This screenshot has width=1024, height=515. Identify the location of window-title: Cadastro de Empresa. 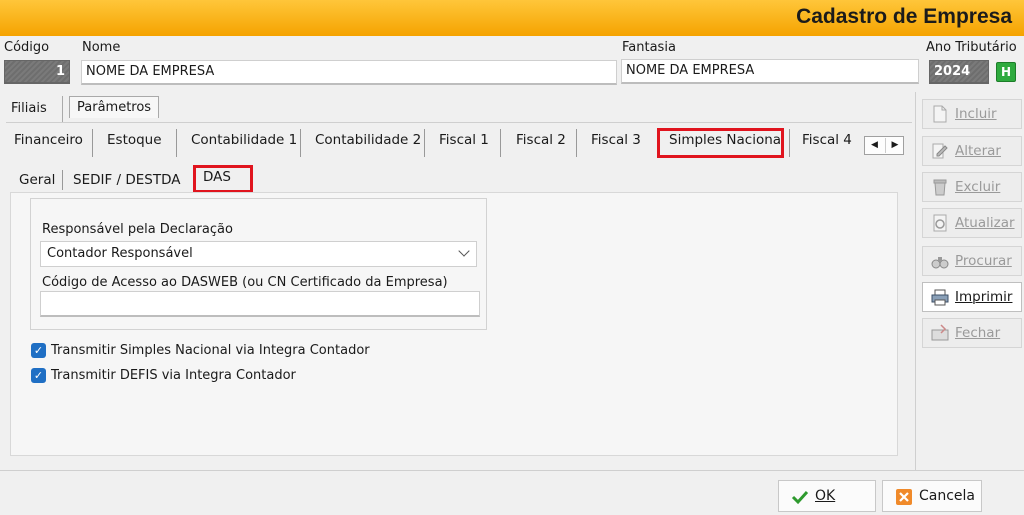
(904, 16).